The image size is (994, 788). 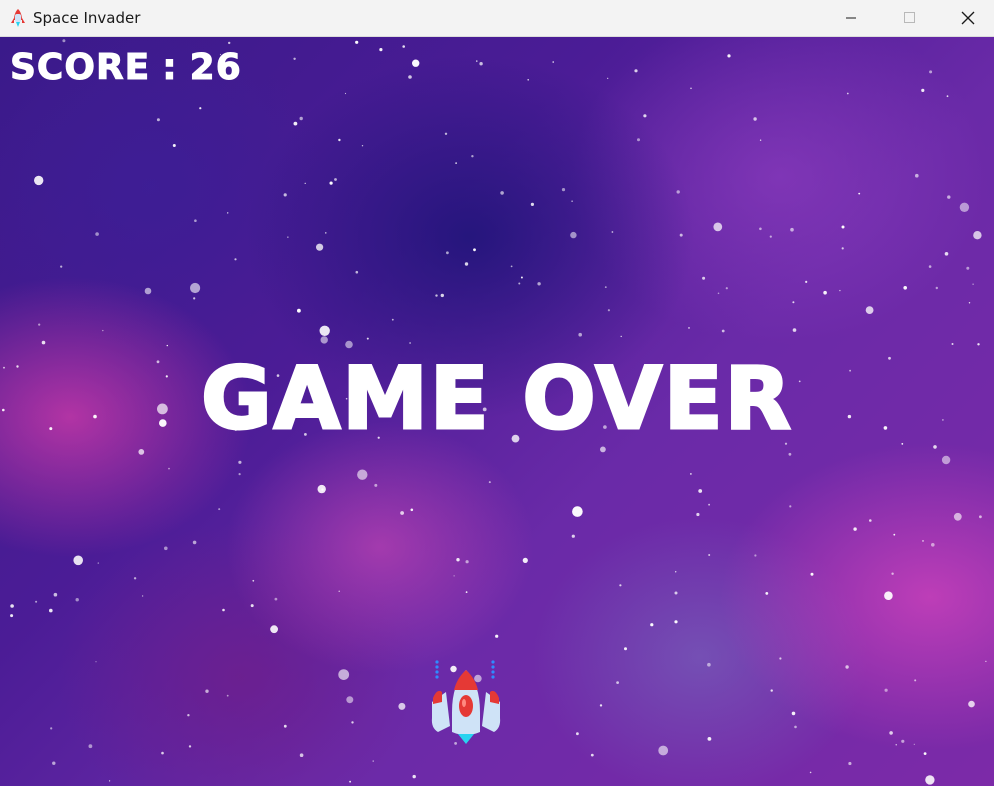 What do you see at coordinates (497, 18) in the screenshot?
I see `title-bar: Space Invader` at bounding box center [497, 18].